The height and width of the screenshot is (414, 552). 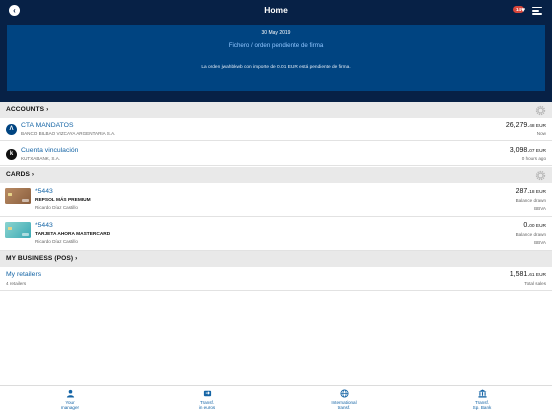 What do you see at coordinates (63, 200) in the screenshot?
I see `card-product: REPSOL MÁS PREMIUM` at bounding box center [63, 200].